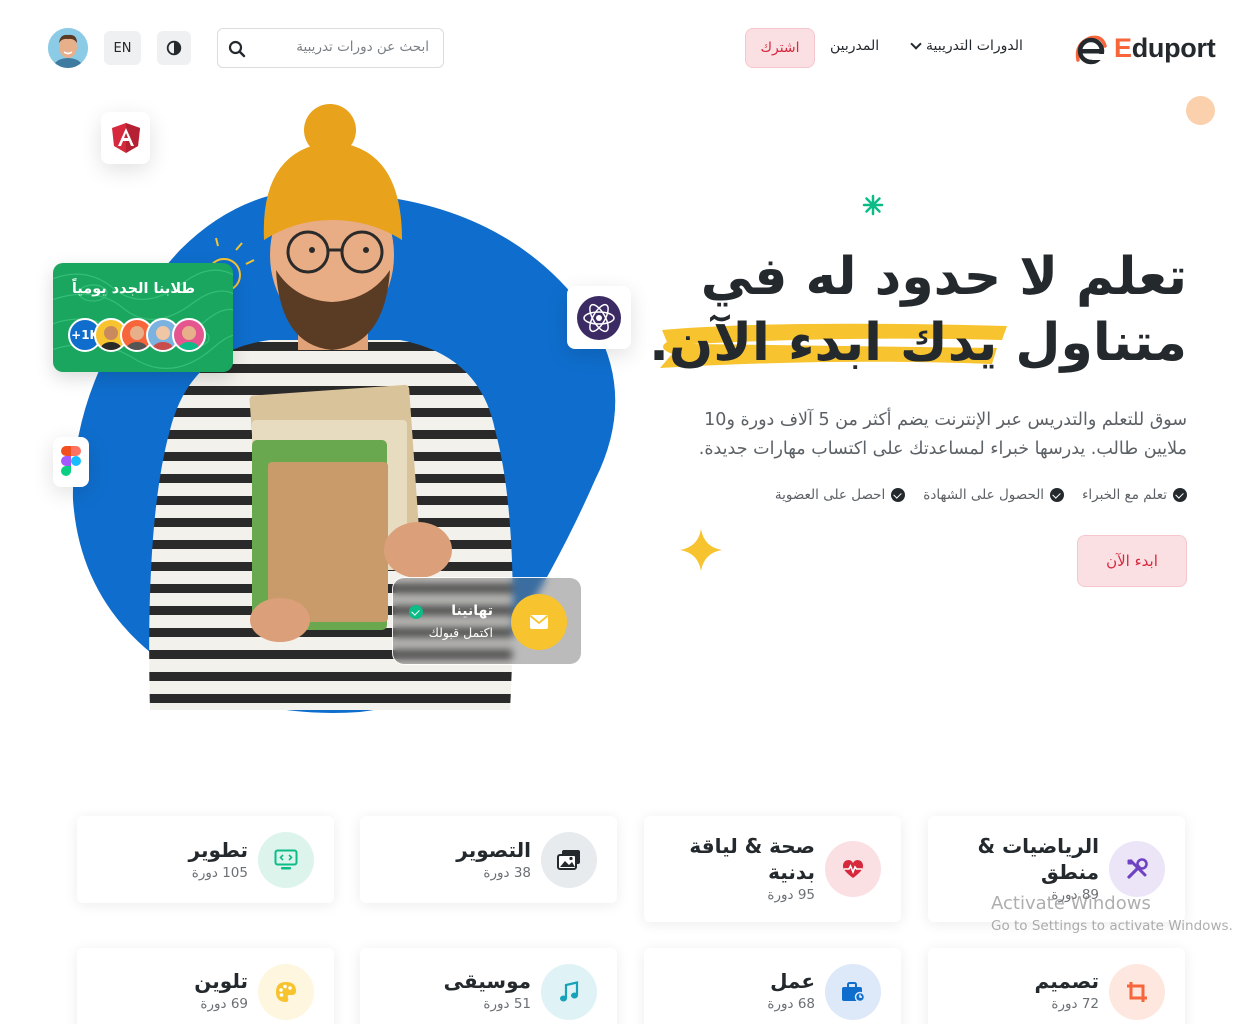 The height and width of the screenshot is (1024, 1259). What do you see at coordinates (137, 335) in the screenshot?
I see `students-avatars: +1K` at bounding box center [137, 335].